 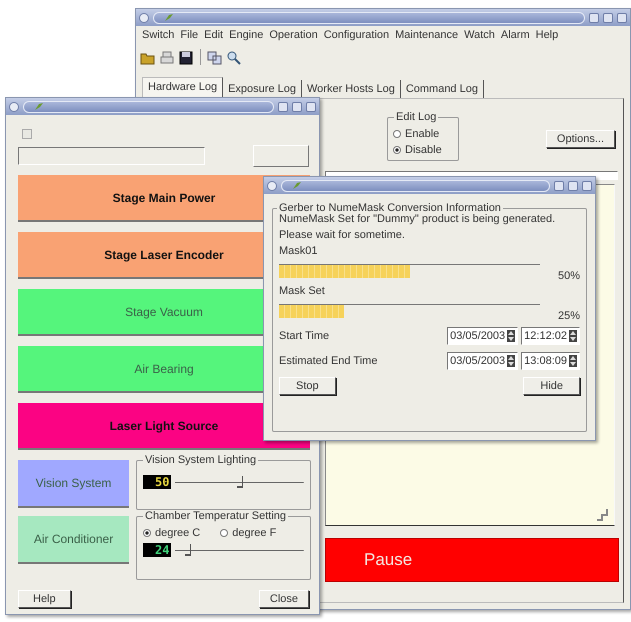 What do you see at coordinates (215, 57) in the screenshot?
I see `copy-icon` at bounding box center [215, 57].